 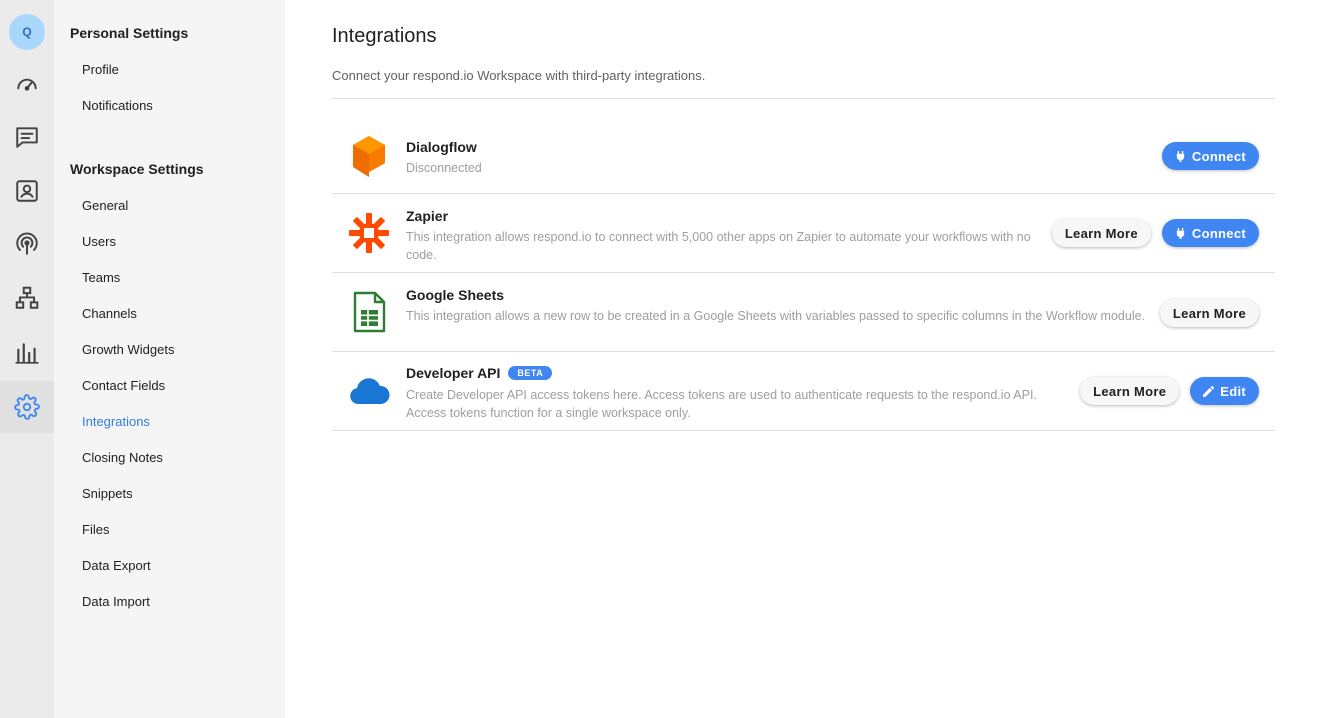 What do you see at coordinates (1233, 391) in the screenshot?
I see `edit-label: Edit` at bounding box center [1233, 391].